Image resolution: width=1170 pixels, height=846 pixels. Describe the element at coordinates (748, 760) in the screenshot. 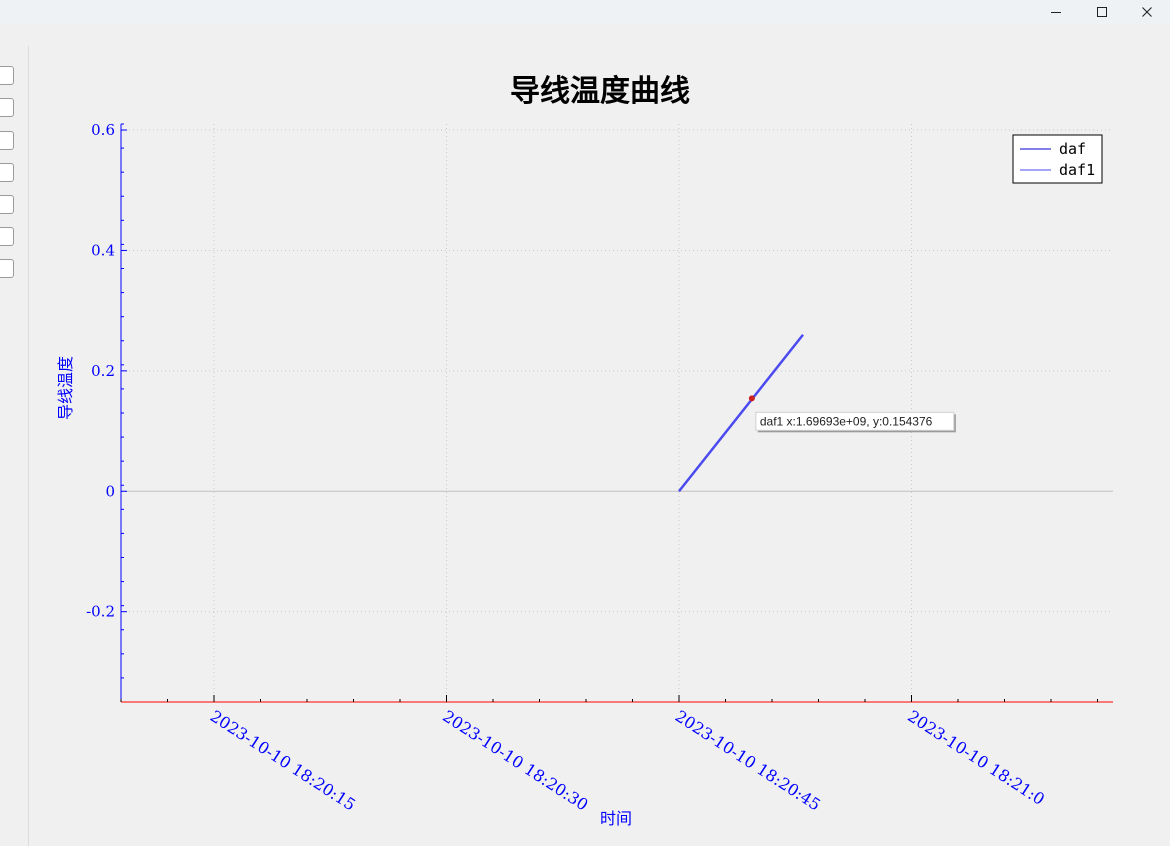

I see `x-tick-label: 2023-10-10 18:20:45` at that location.